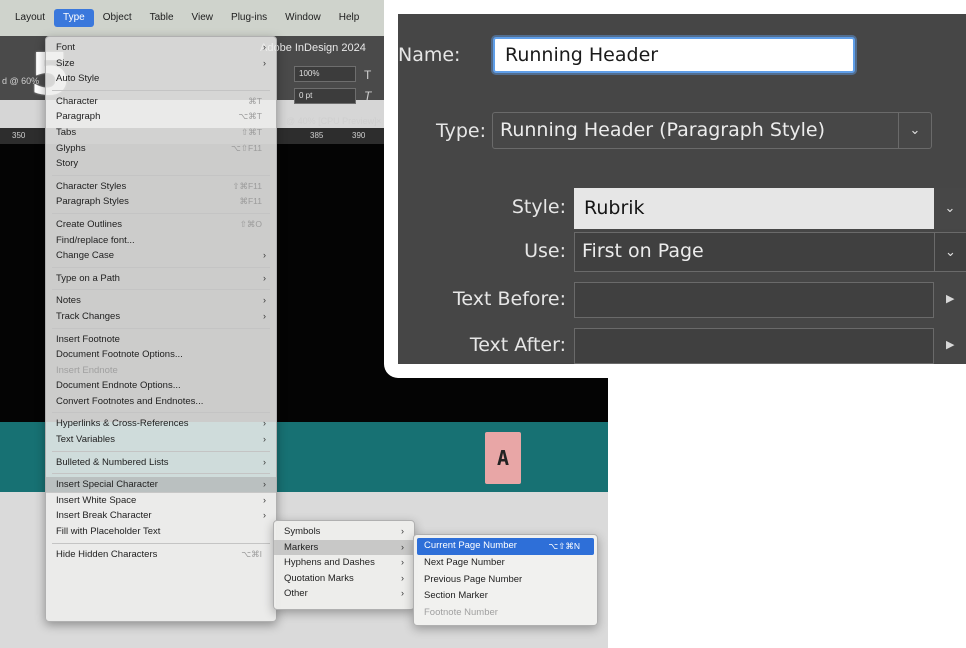 The height and width of the screenshot is (648, 966). What do you see at coordinates (161, 340) in the screenshot?
I see `menu-item-insert-footnote: Insert Footnote` at bounding box center [161, 340].